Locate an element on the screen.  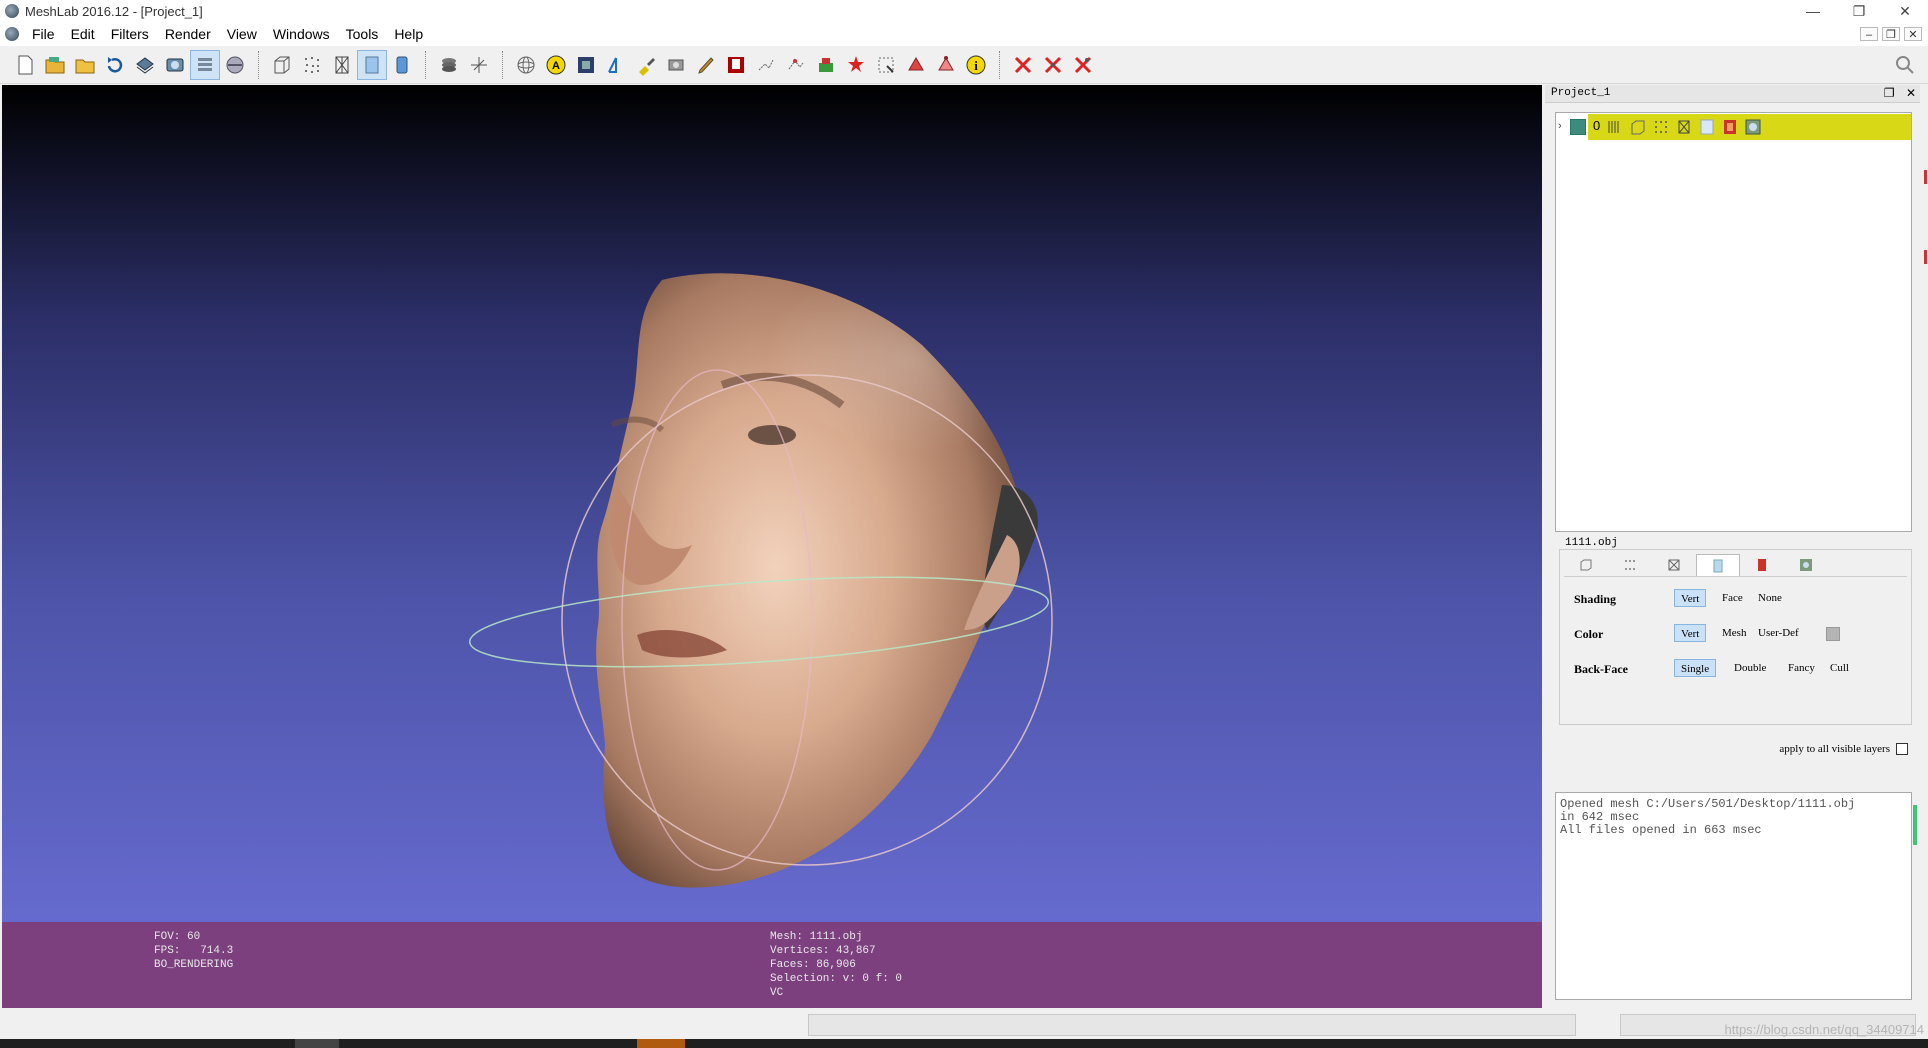
backface-double-option: Double is located at coordinates (1750, 668).